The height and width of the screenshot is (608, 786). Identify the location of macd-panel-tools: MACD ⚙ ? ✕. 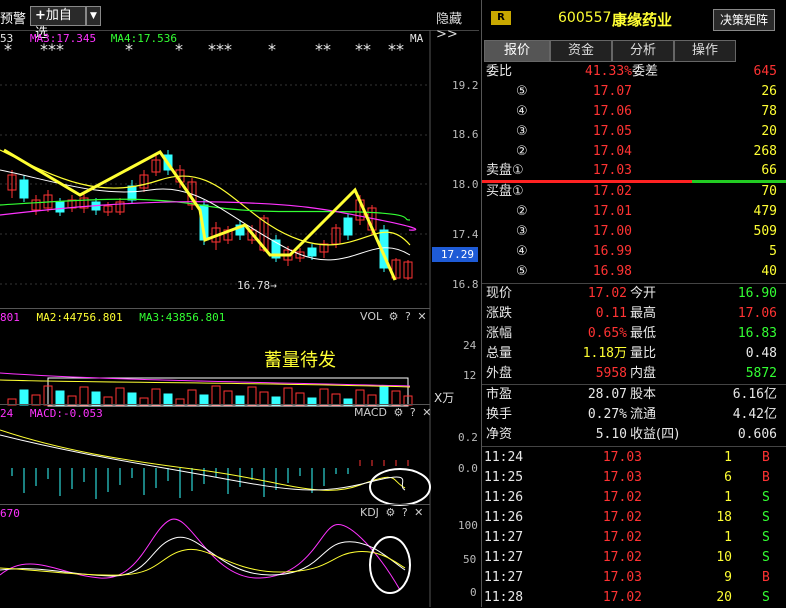
(393, 412).